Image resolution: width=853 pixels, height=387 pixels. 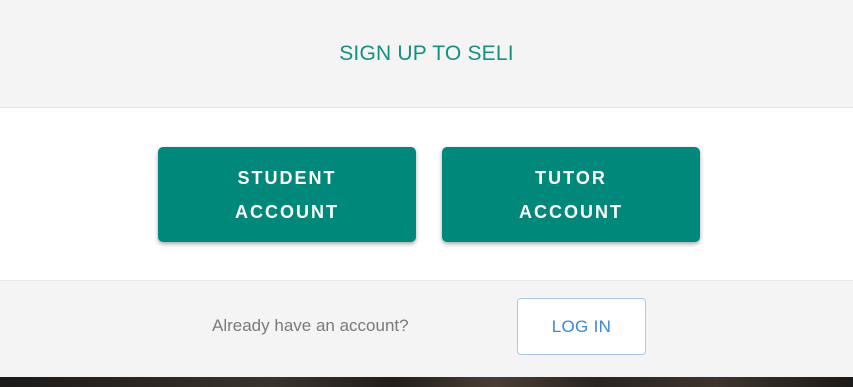 What do you see at coordinates (287, 177) in the screenshot?
I see `student-account-label-line1: STUDENT` at bounding box center [287, 177].